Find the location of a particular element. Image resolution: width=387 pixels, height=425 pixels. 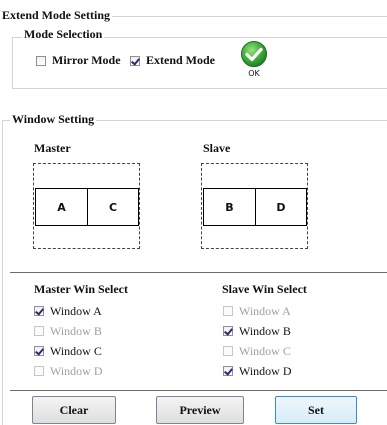

slave-window-b-checkbox is located at coordinates (228, 331).